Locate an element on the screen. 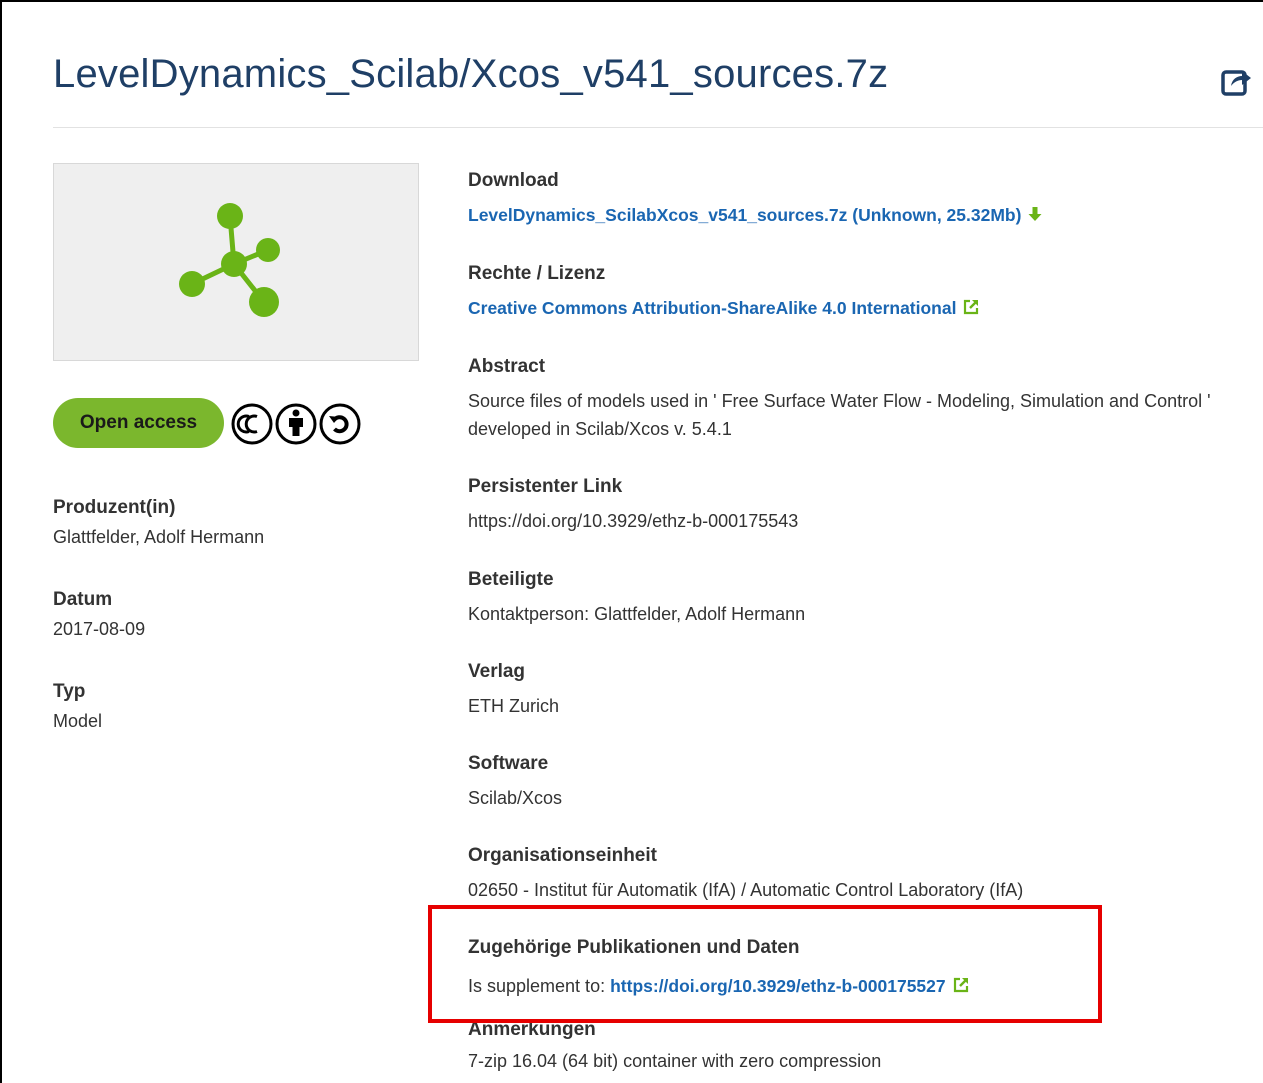 The height and width of the screenshot is (1083, 1263). publisher-section: Verlag ETH Zurich is located at coordinates (513, 690).